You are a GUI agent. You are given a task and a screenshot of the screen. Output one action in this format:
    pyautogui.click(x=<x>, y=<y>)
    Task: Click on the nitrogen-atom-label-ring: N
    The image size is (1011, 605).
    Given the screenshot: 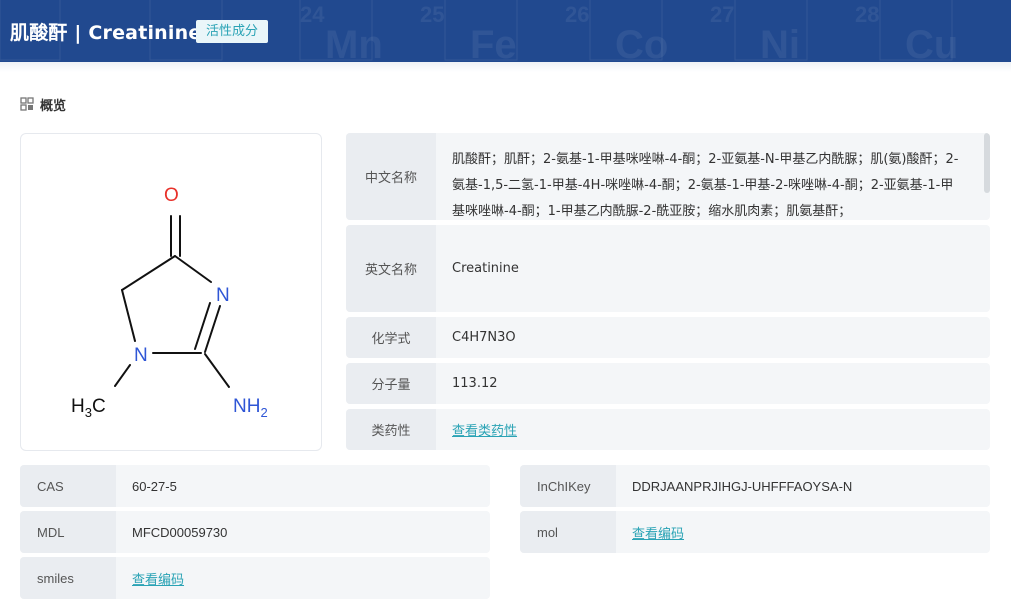 What is the action you would take?
    pyautogui.click(x=223, y=295)
    